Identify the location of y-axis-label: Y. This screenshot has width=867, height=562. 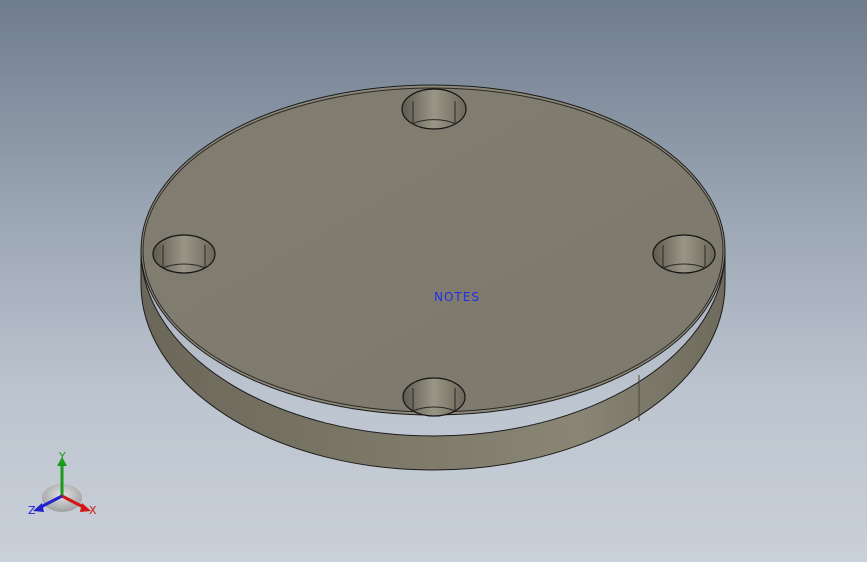
(62, 456).